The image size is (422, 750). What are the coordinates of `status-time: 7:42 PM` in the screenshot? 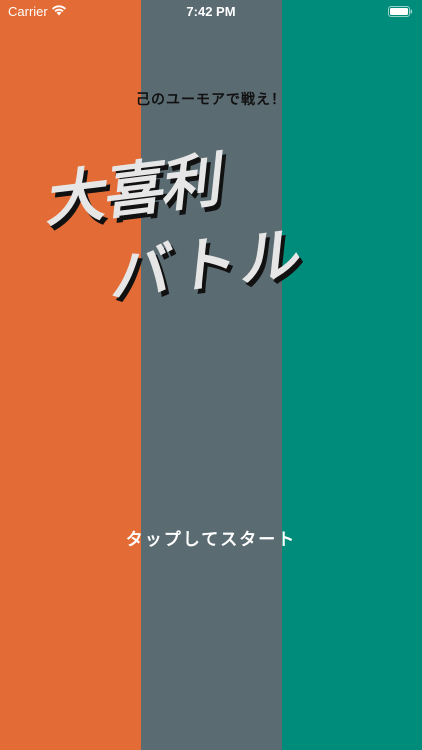 It's located at (211, 11).